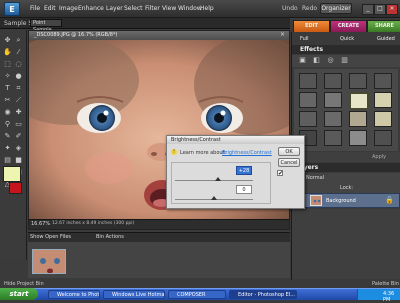 The image size is (400, 303). I want to click on menu-view: View, so click(169, 8).